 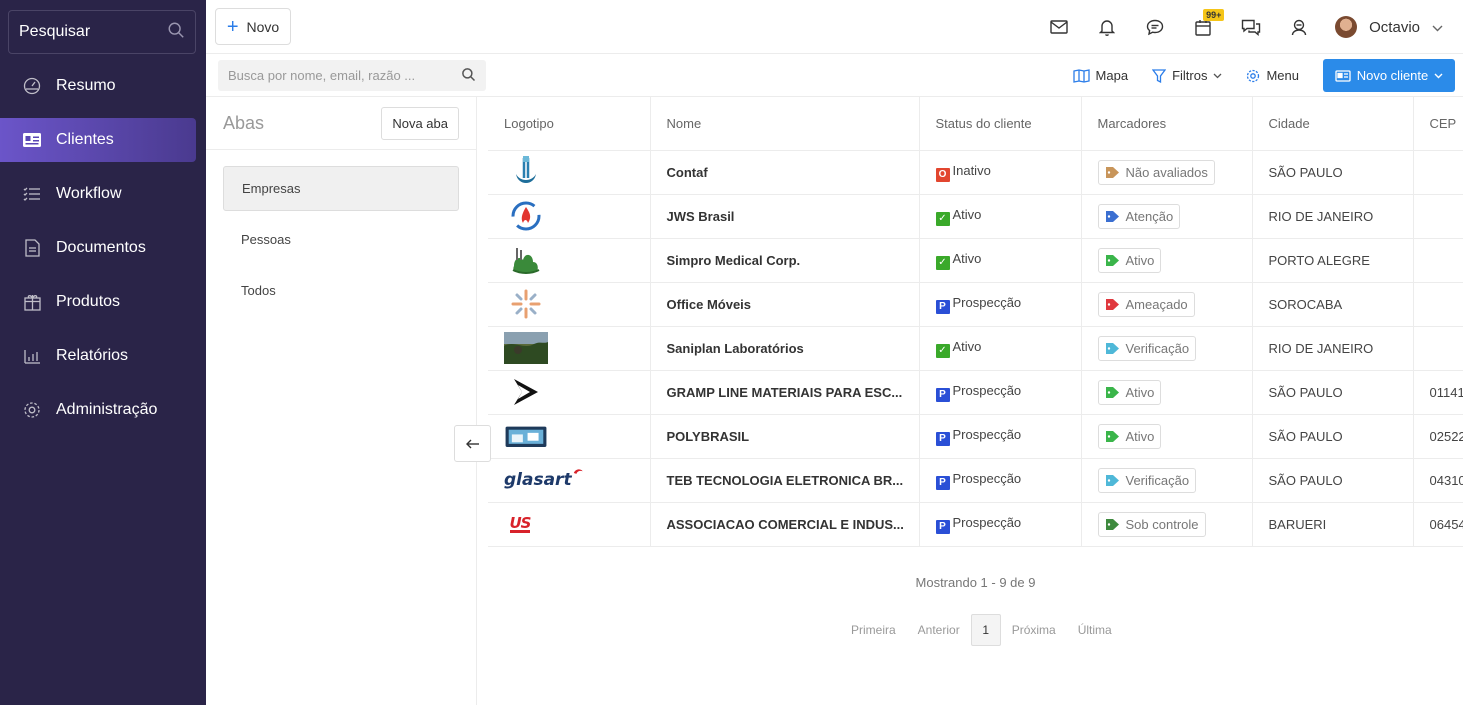 I want to click on map-label: Mapa, so click(x=1112, y=75).